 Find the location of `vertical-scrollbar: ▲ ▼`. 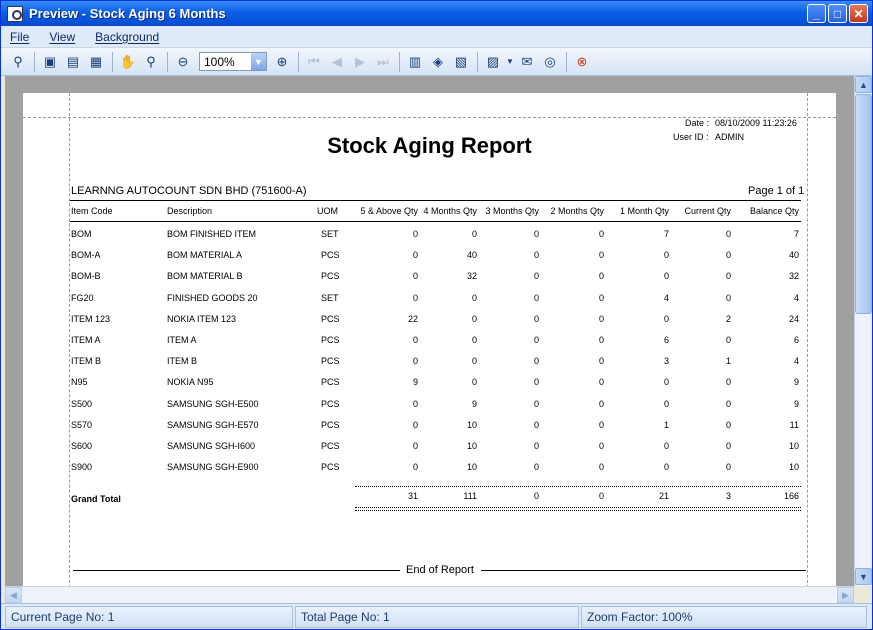

vertical-scrollbar: ▲ ▼ is located at coordinates (863, 331).